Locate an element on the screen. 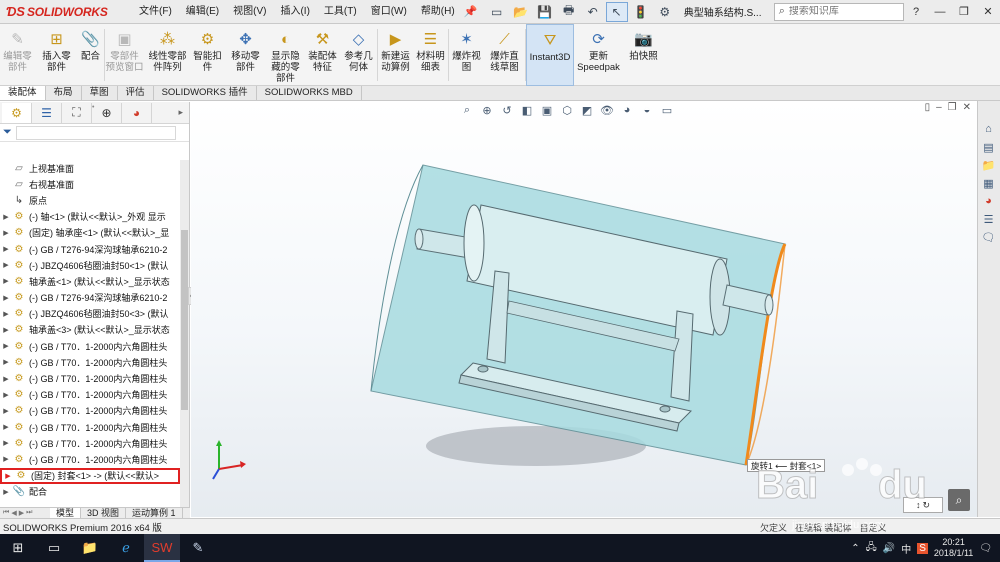 The height and width of the screenshot is (562, 1000). property-manager-tab-icon: ☰ is located at coordinates (47, 112).